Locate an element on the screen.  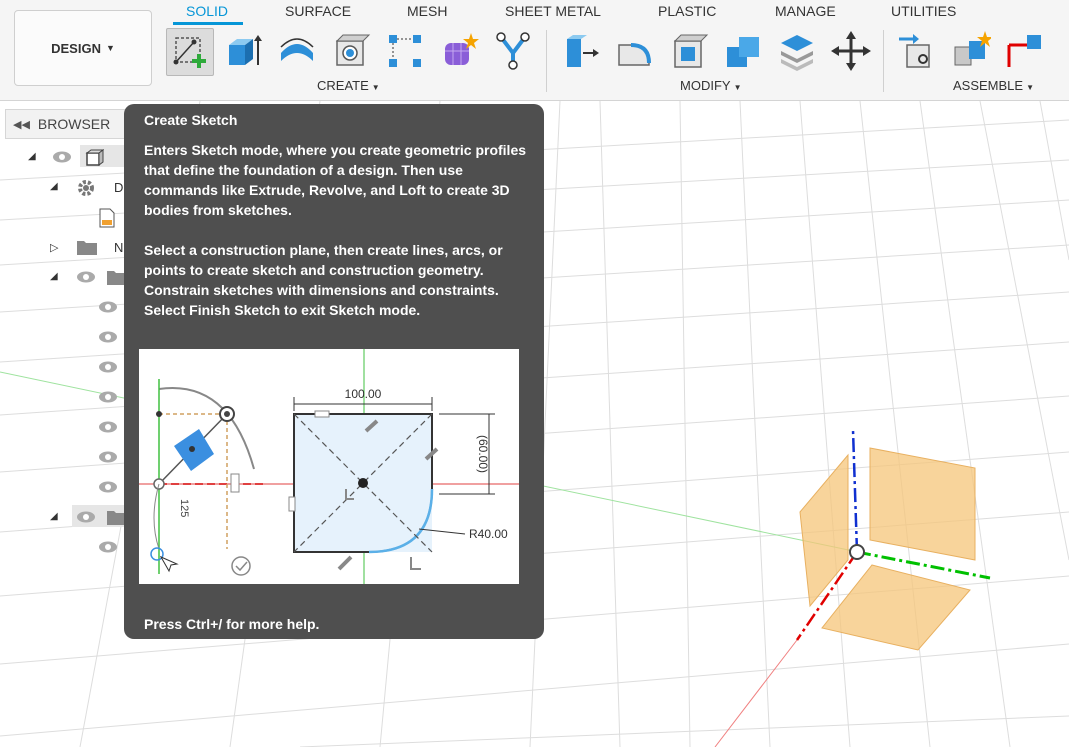
browser-panel-header: ◀◀ BROWSER is located at coordinates (68, 124).